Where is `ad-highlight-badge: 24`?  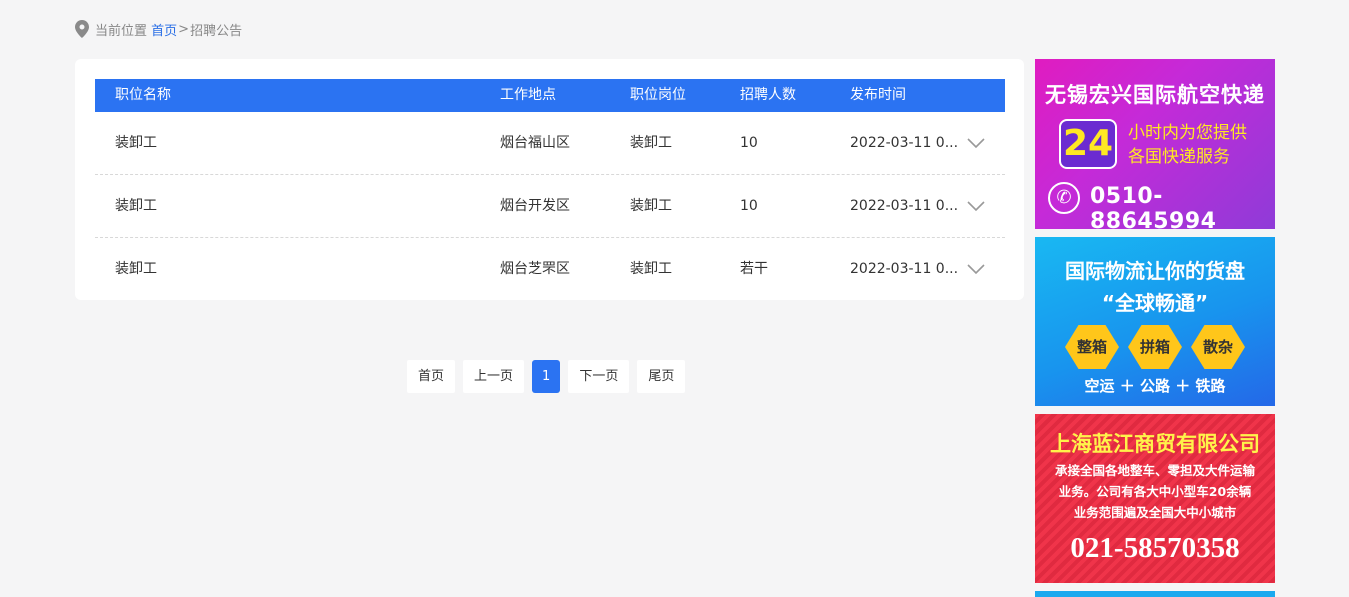 ad-highlight-badge: 24 is located at coordinates (1088, 144).